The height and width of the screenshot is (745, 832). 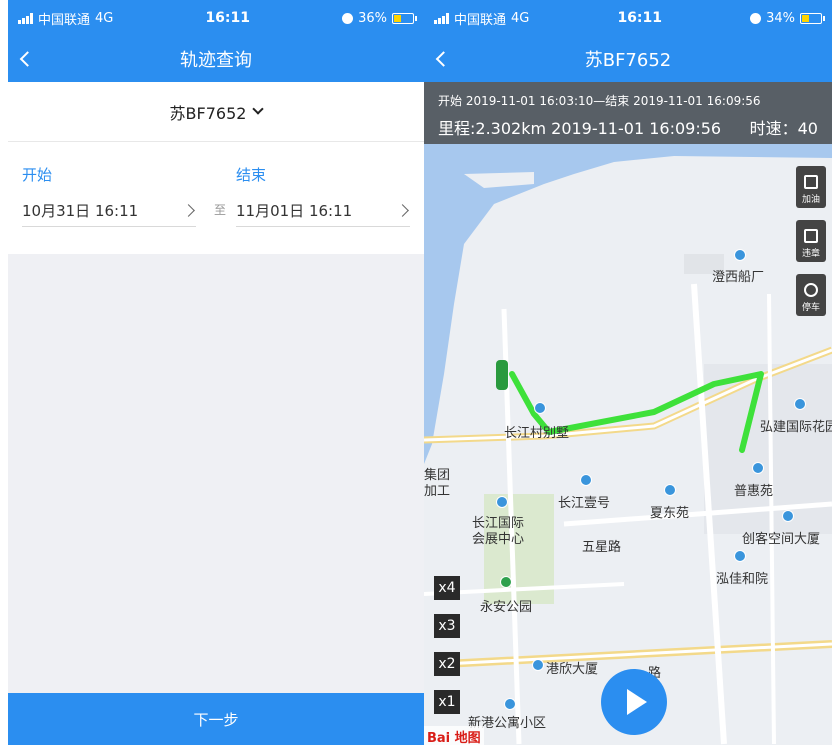 I want to click on right-nav-bar: 苏BF7652, so click(x=628, y=59).